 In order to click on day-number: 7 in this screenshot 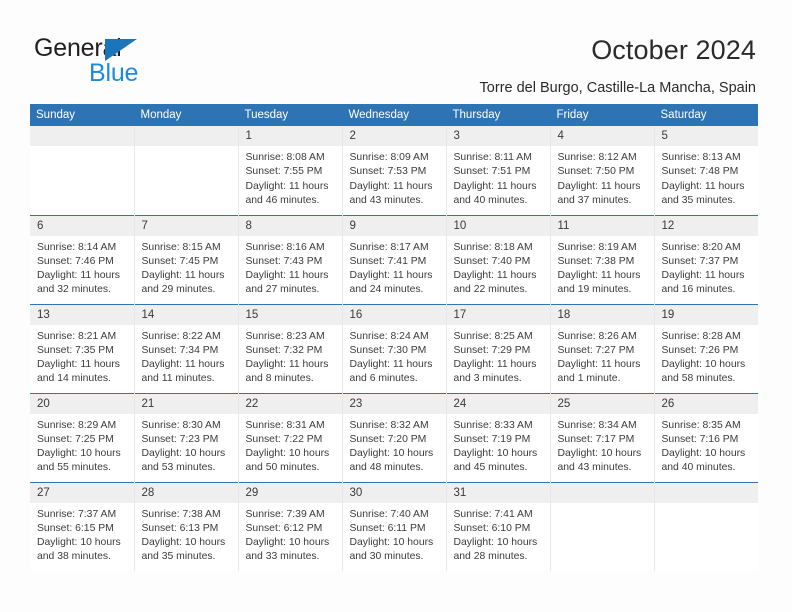, I will do `click(186, 225)`.